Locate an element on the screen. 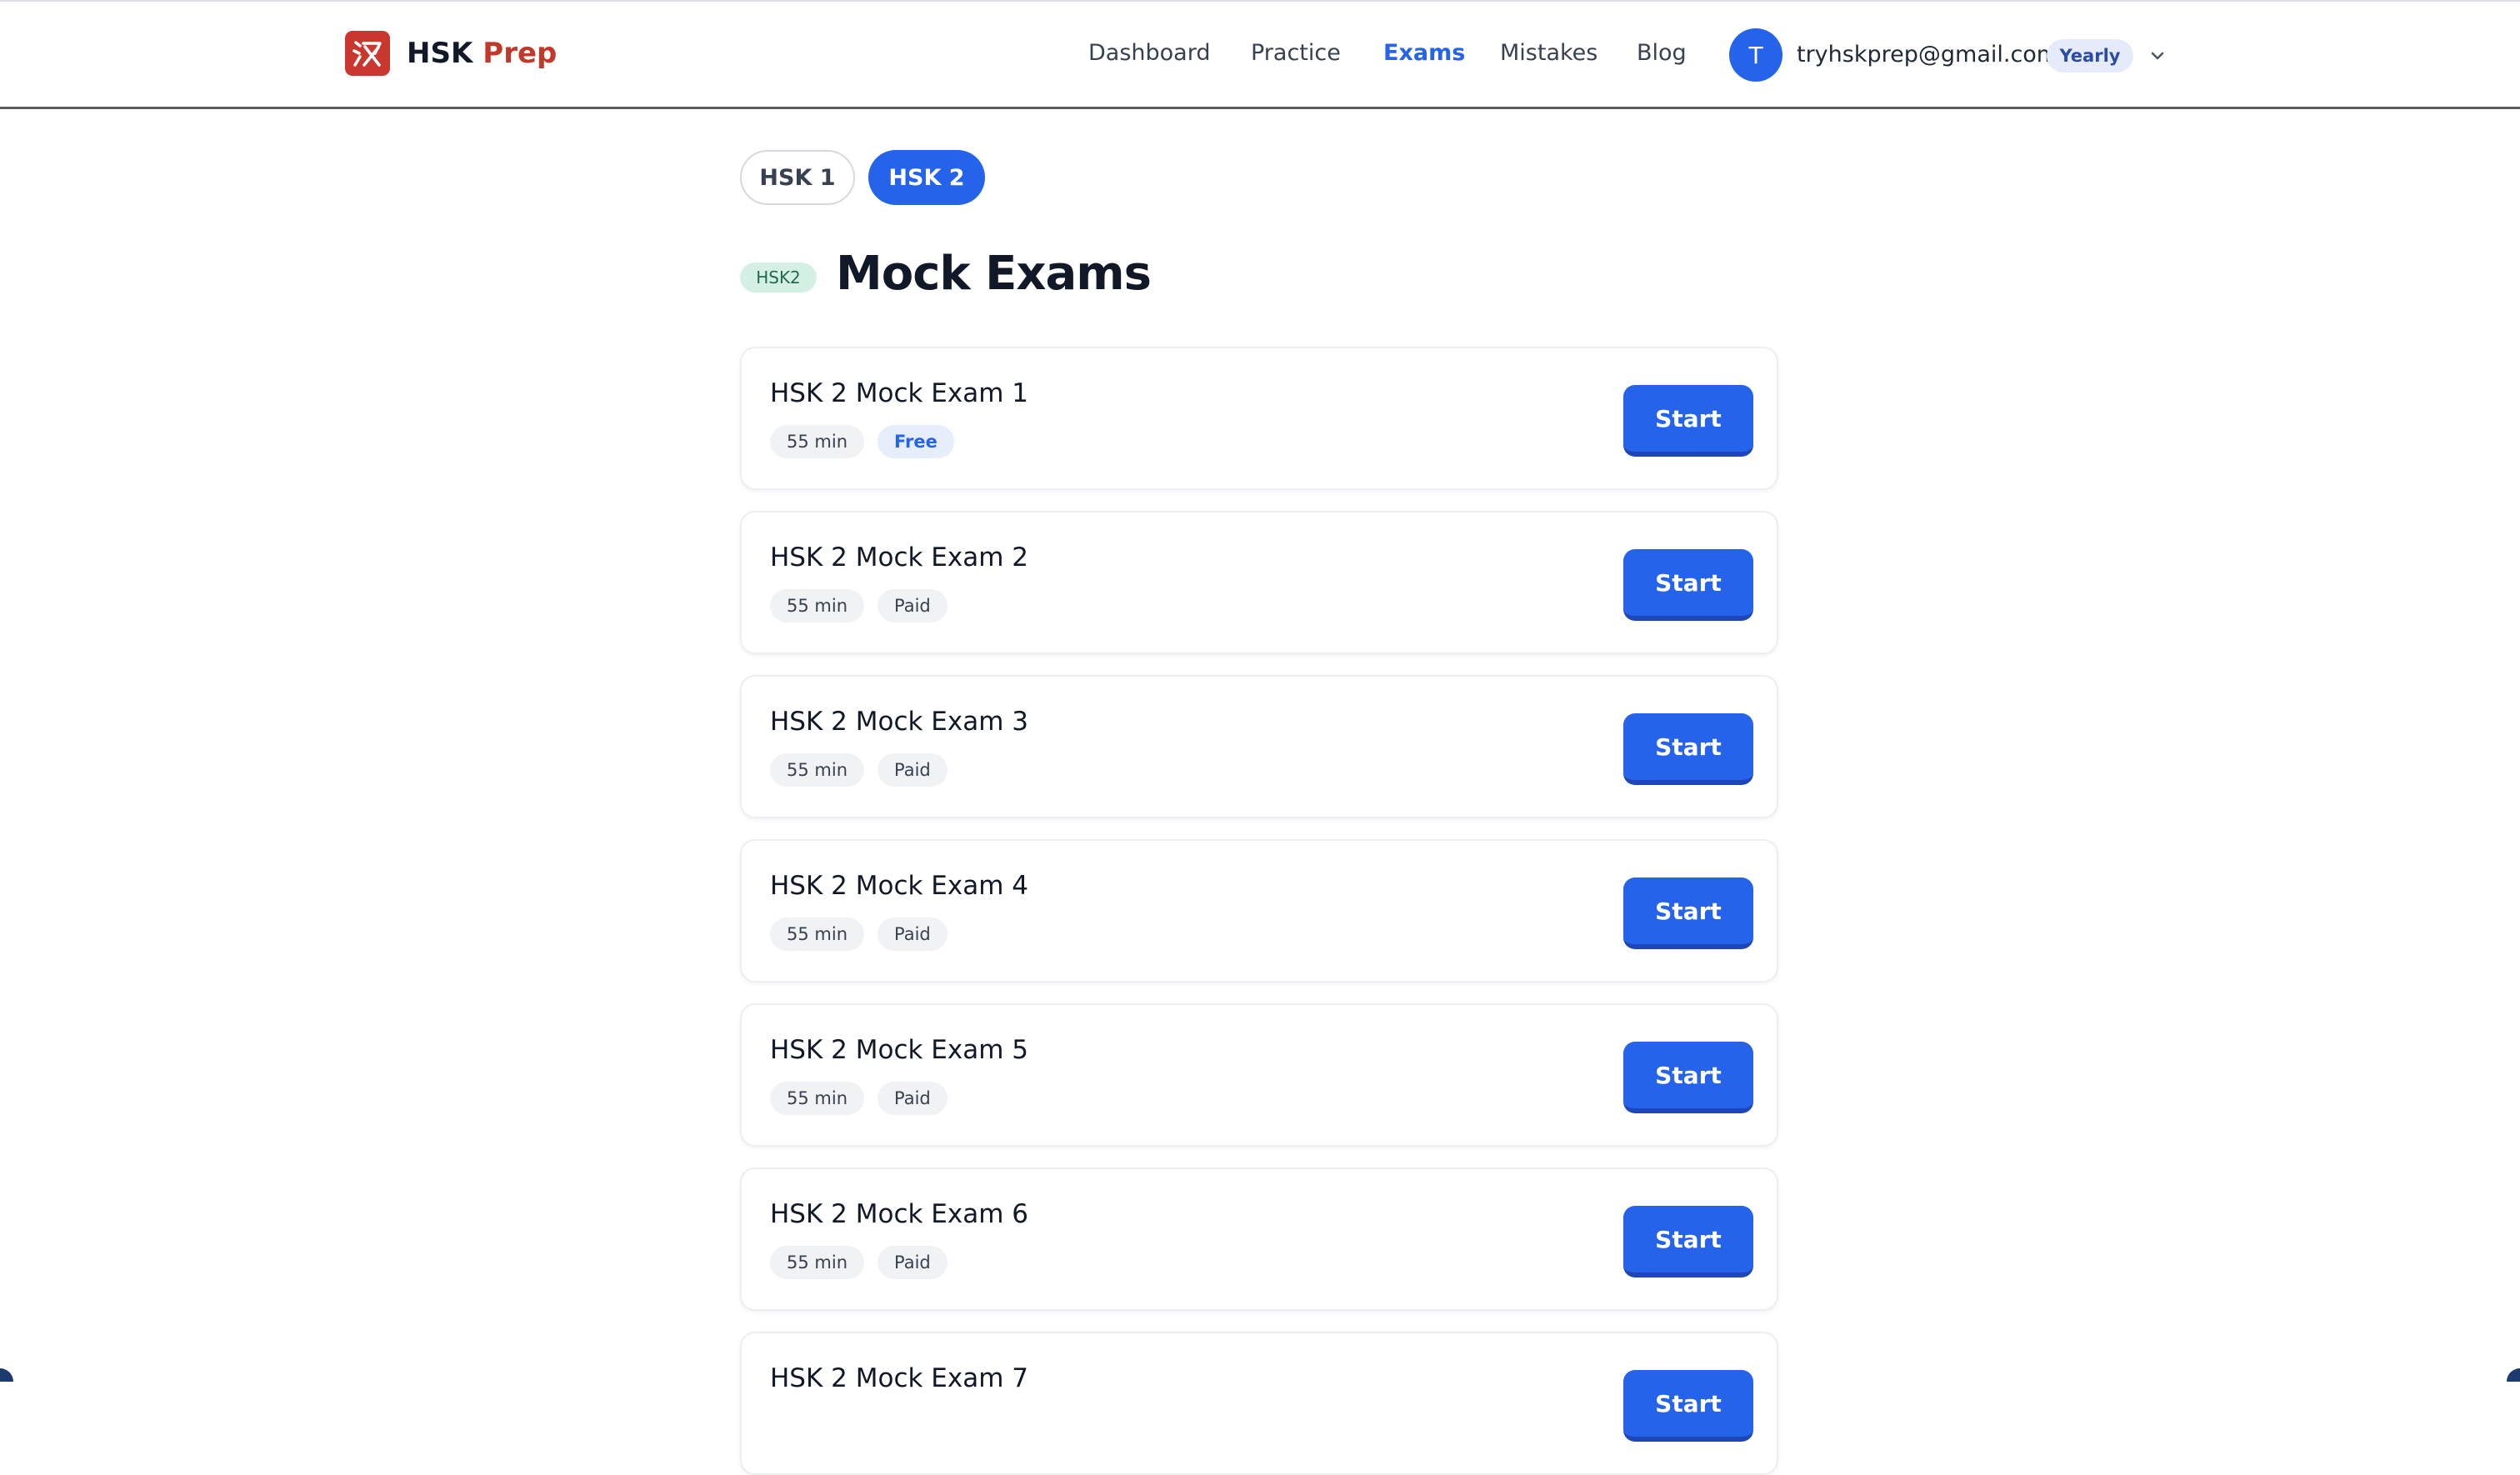  han-glyph-icon is located at coordinates (367, 54).